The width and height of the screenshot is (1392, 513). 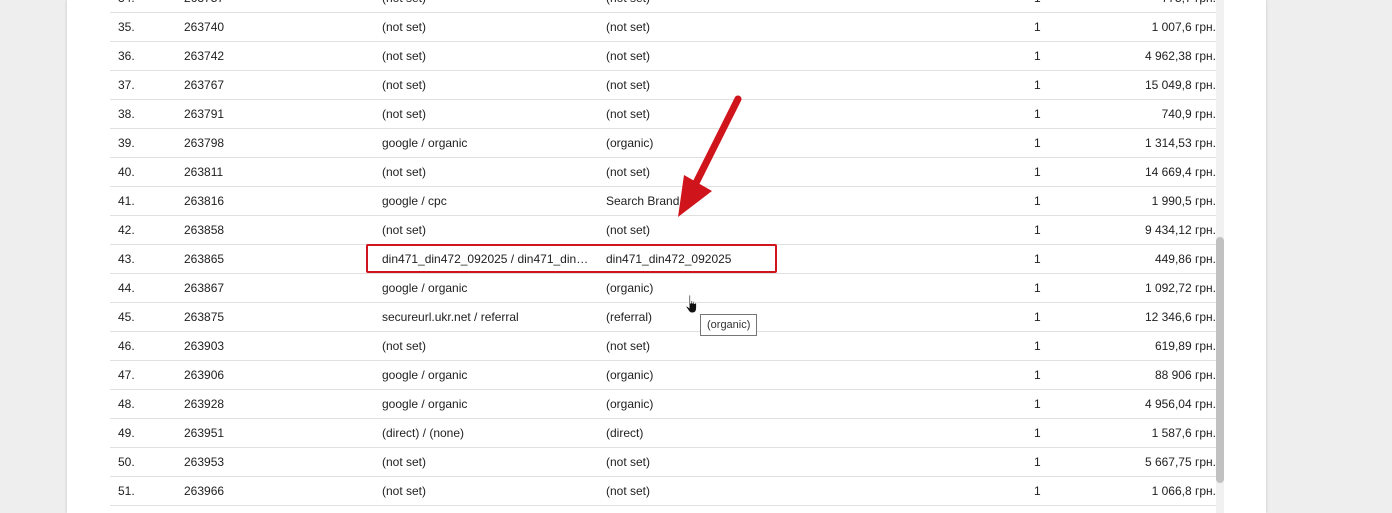 I want to click on tooltip: (organic), so click(x=729, y=325).